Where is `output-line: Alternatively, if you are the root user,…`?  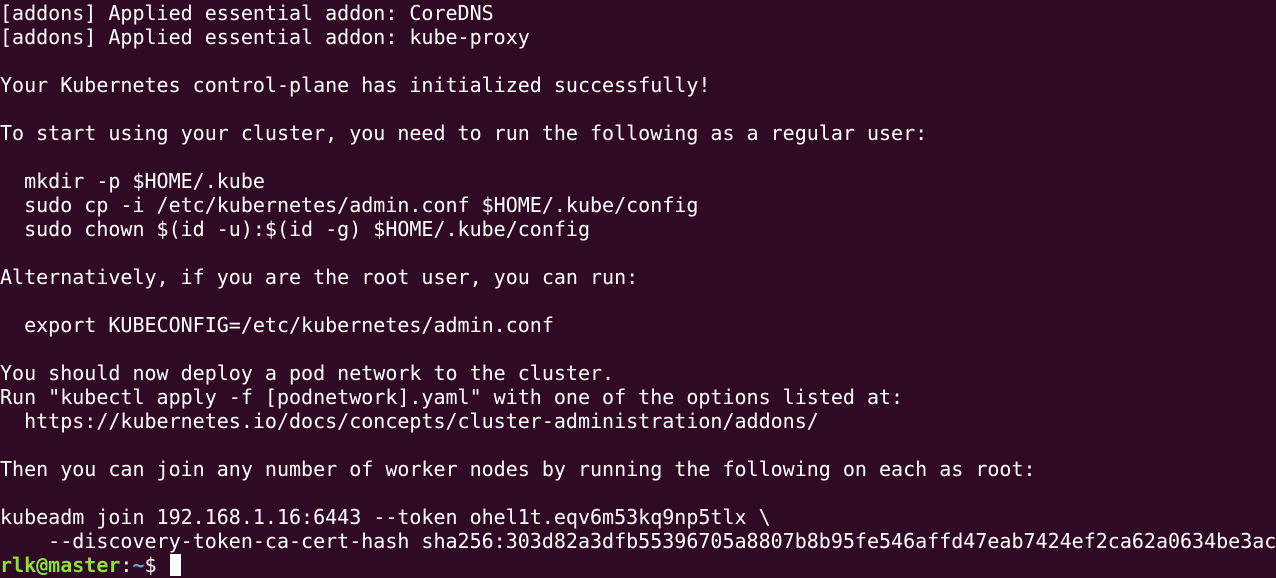
output-line: Alternatively, if you are the root user,… is located at coordinates (319, 277).